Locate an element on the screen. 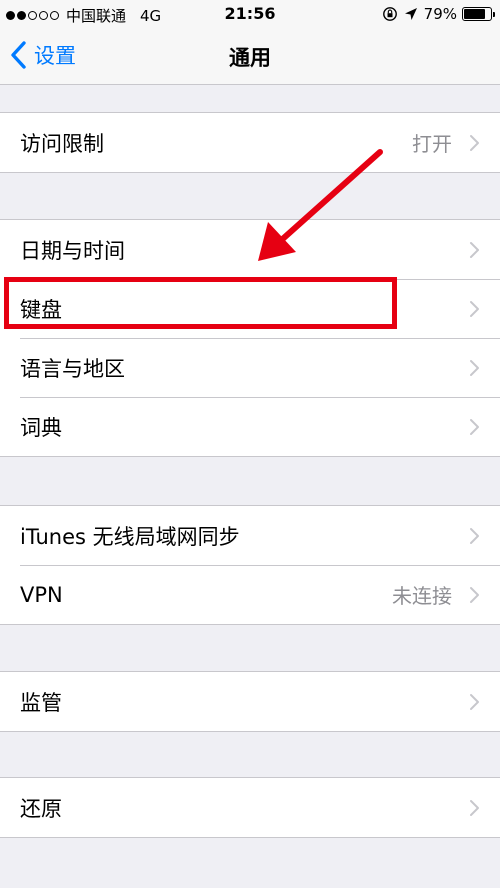  status-right: 79% is located at coordinates (435, 14).